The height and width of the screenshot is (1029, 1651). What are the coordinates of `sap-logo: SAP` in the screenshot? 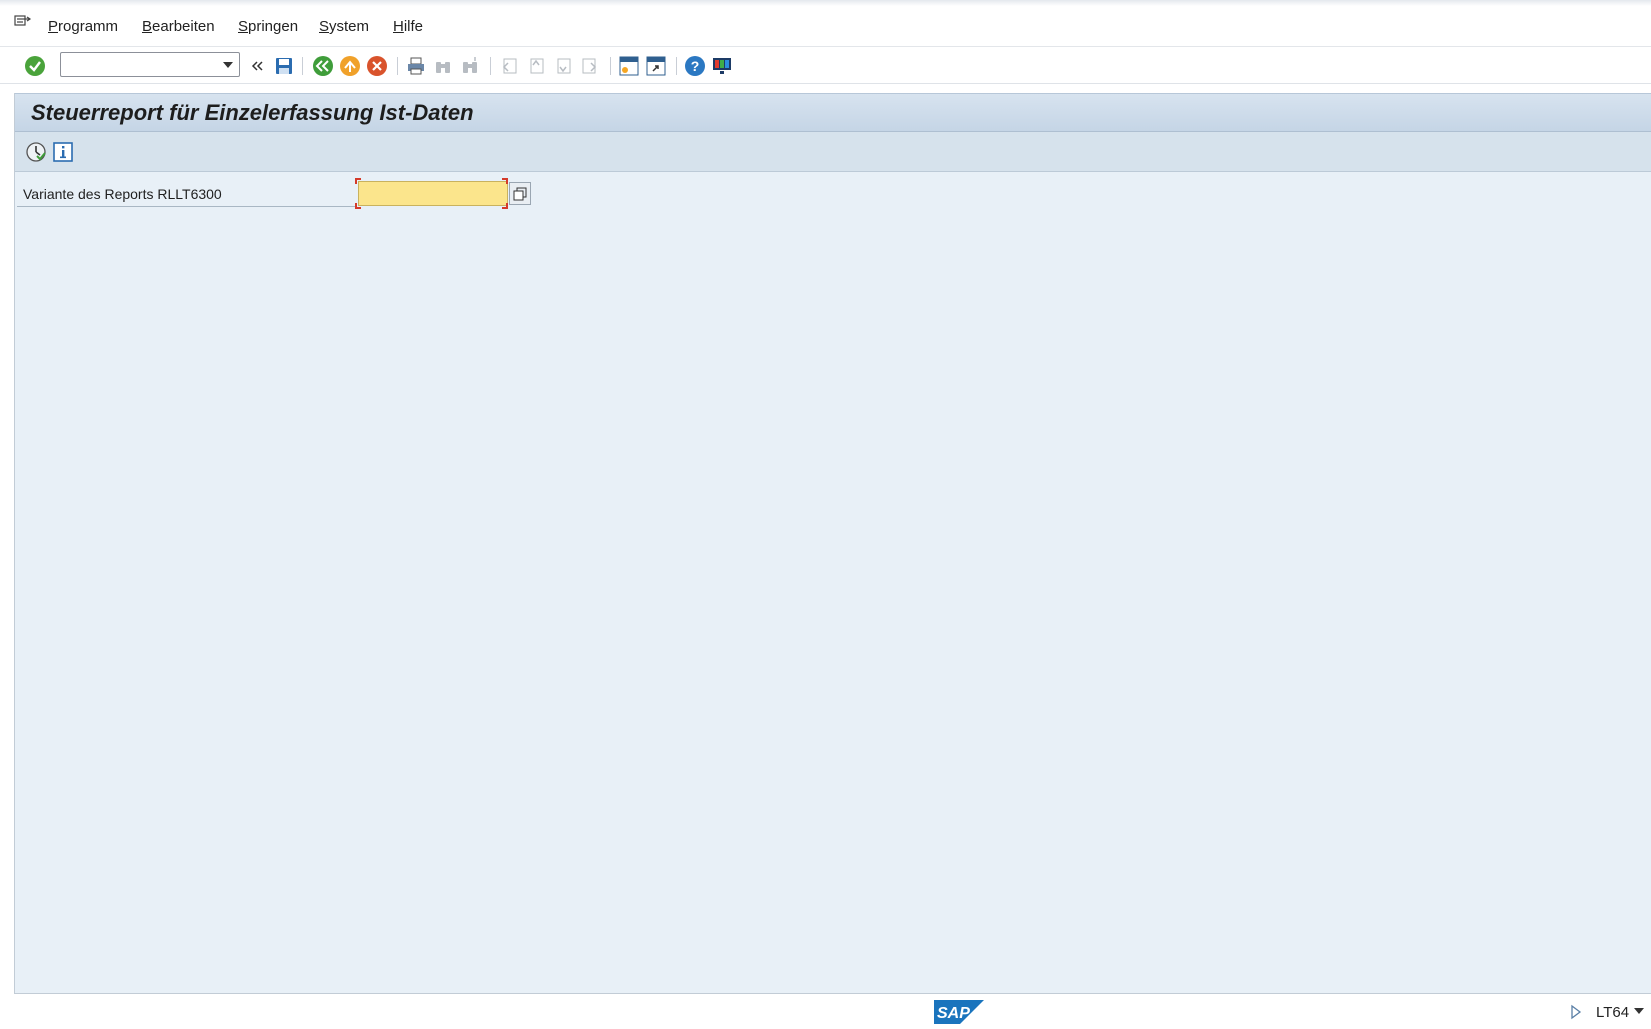 It's located at (959, 1012).